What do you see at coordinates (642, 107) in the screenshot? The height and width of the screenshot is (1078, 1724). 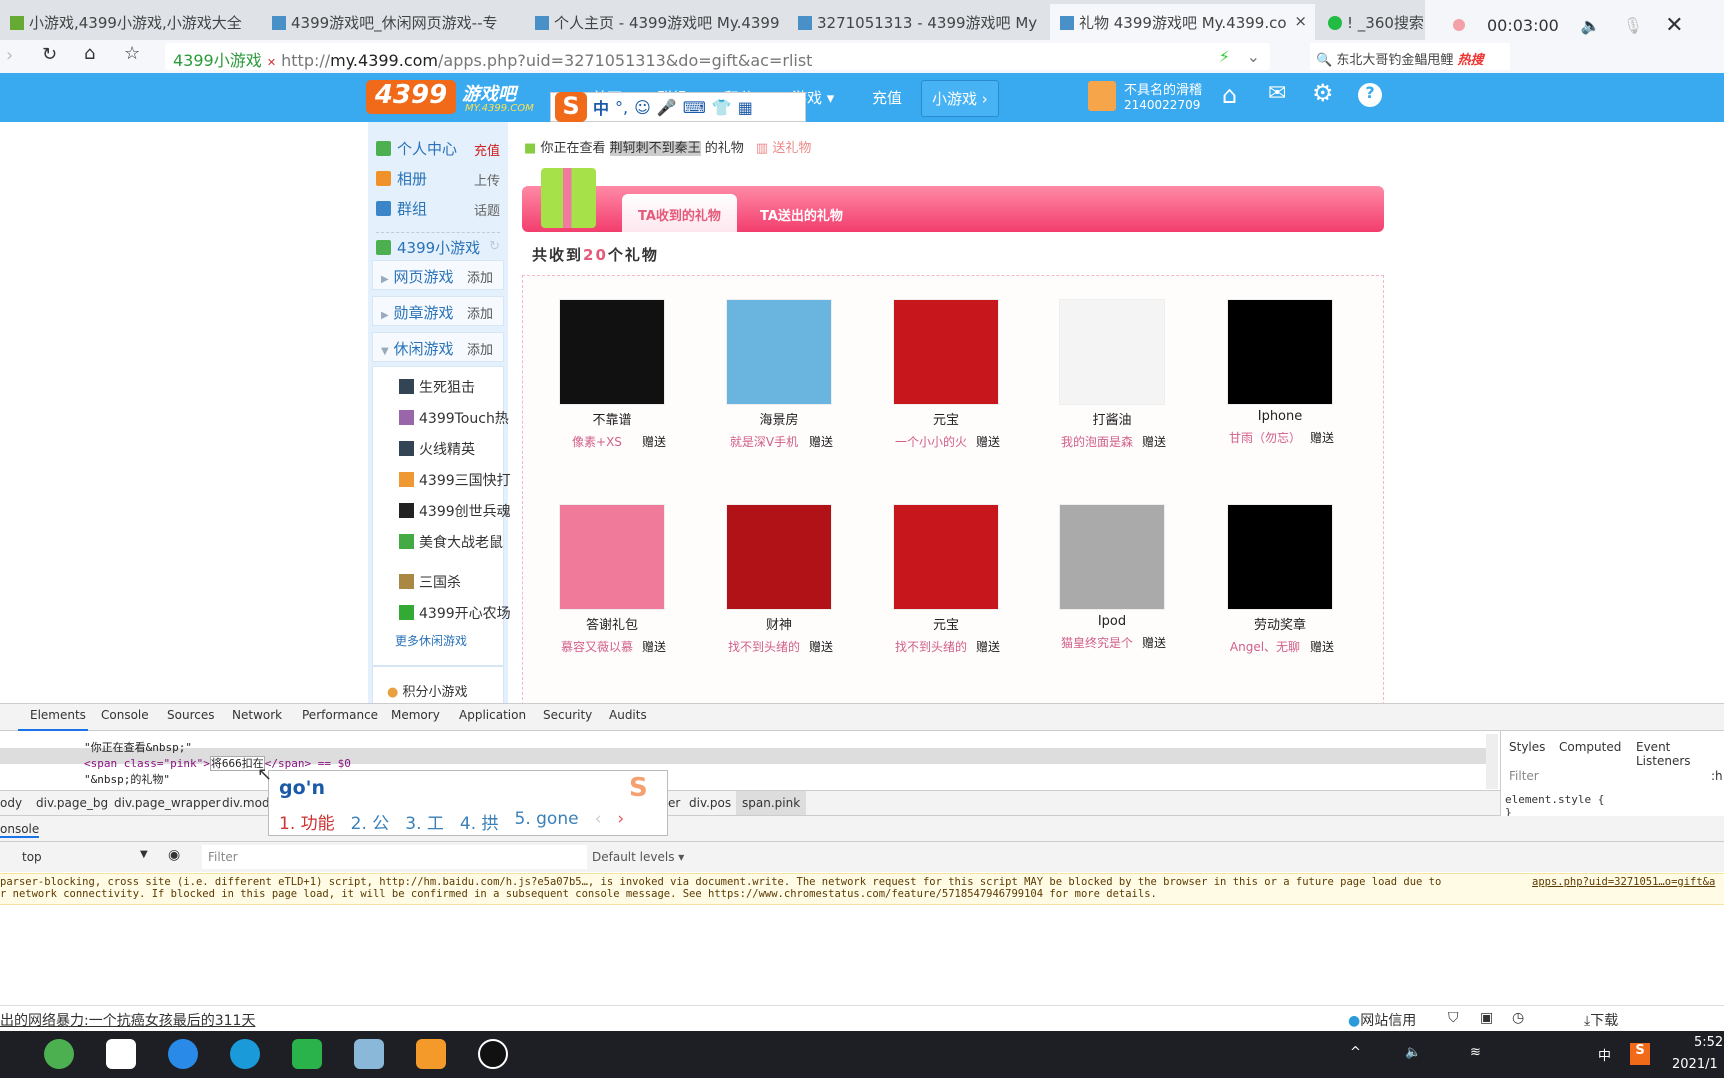 I see `emoji-icon: ☺` at bounding box center [642, 107].